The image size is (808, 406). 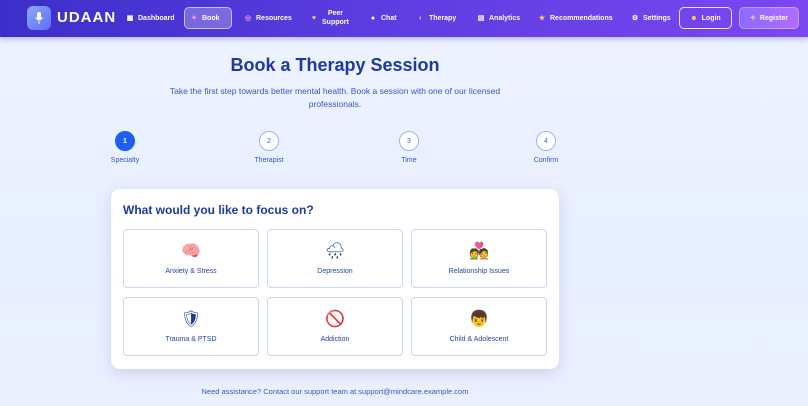 I want to click on step-label: Time, so click(x=409, y=160).